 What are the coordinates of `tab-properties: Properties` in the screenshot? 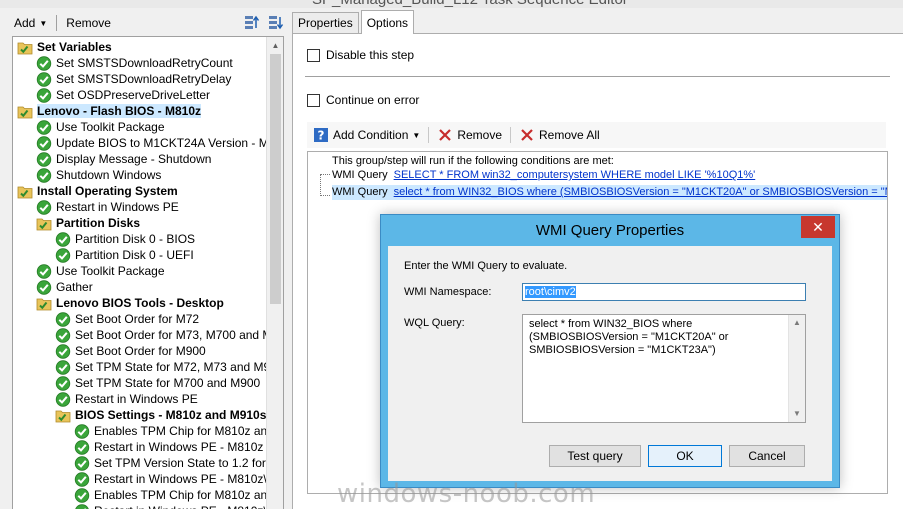 It's located at (325, 23).